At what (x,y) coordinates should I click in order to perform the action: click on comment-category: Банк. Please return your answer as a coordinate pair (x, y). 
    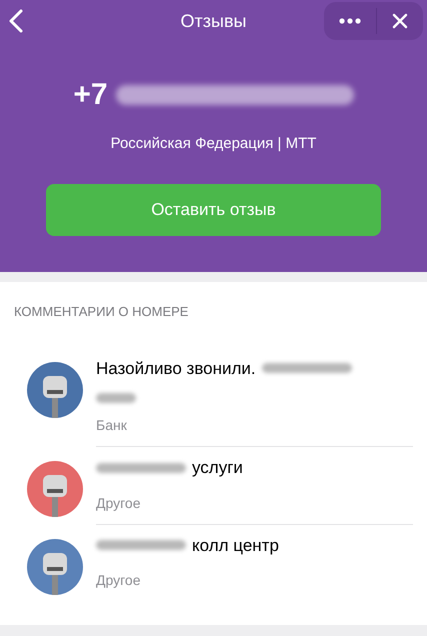
    Looking at the image, I should click on (111, 425).